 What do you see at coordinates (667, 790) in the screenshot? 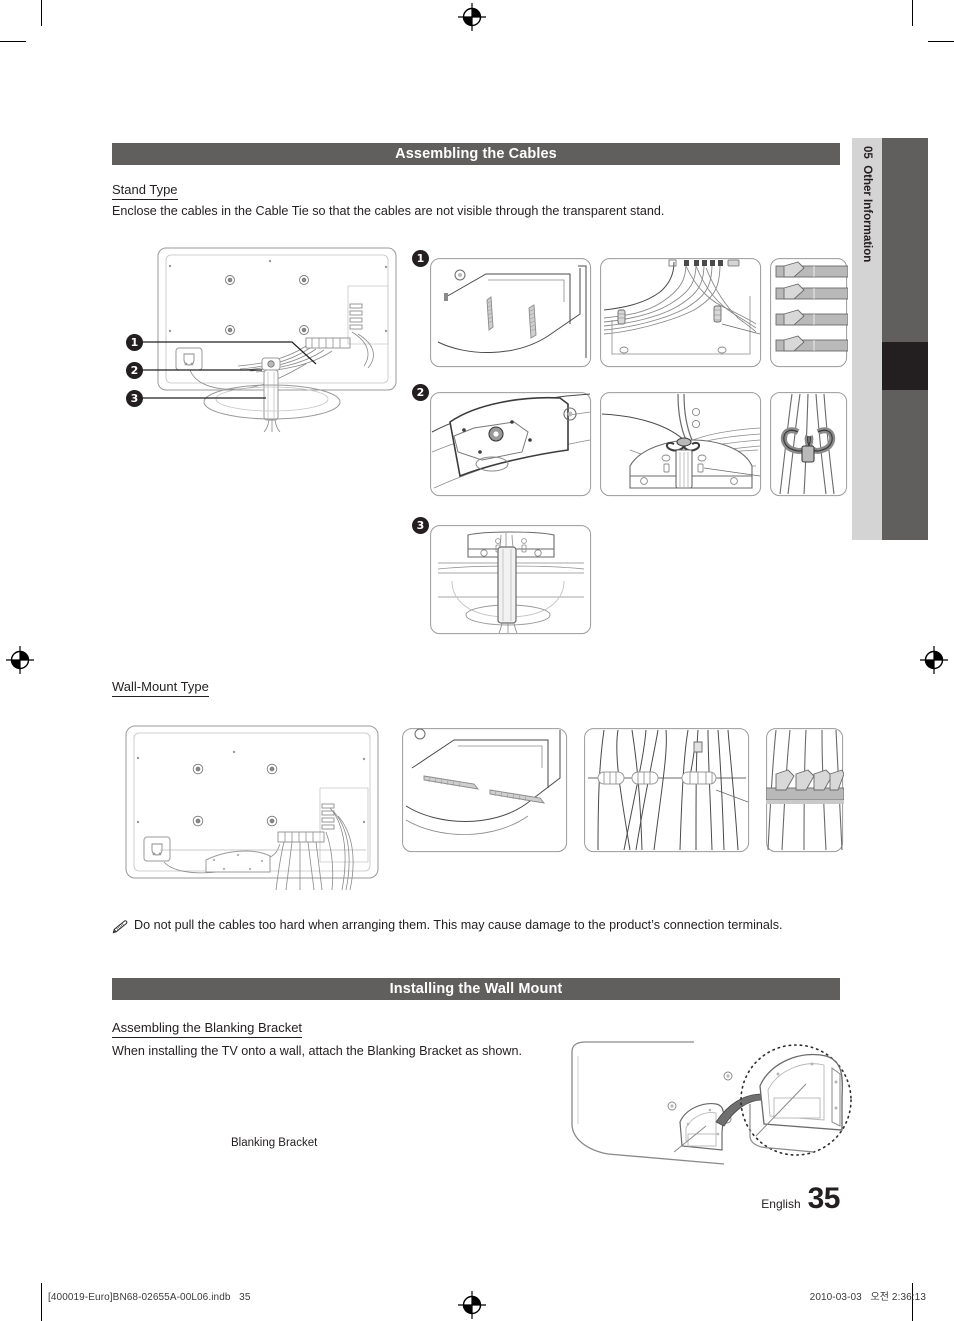
I see `wall-mount-panel-cable-clips` at bounding box center [667, 790].